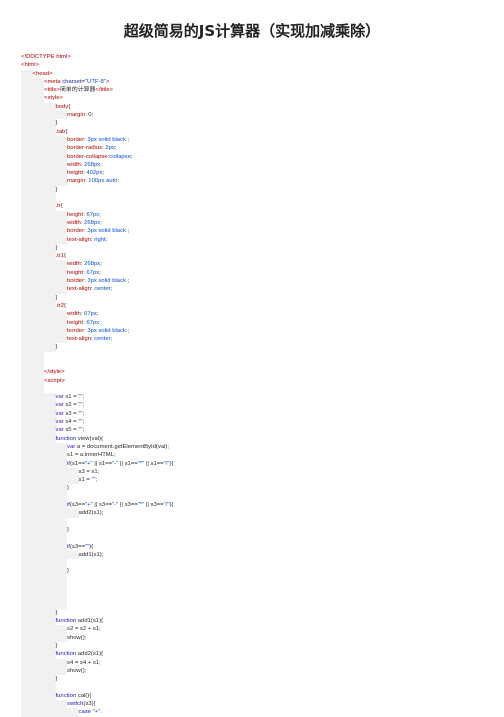 The width and height of the screenshot is (504, 717). Describe the element at coordinates (71, 422) in the screenshot. I see `code-token: s4 =` at that location.